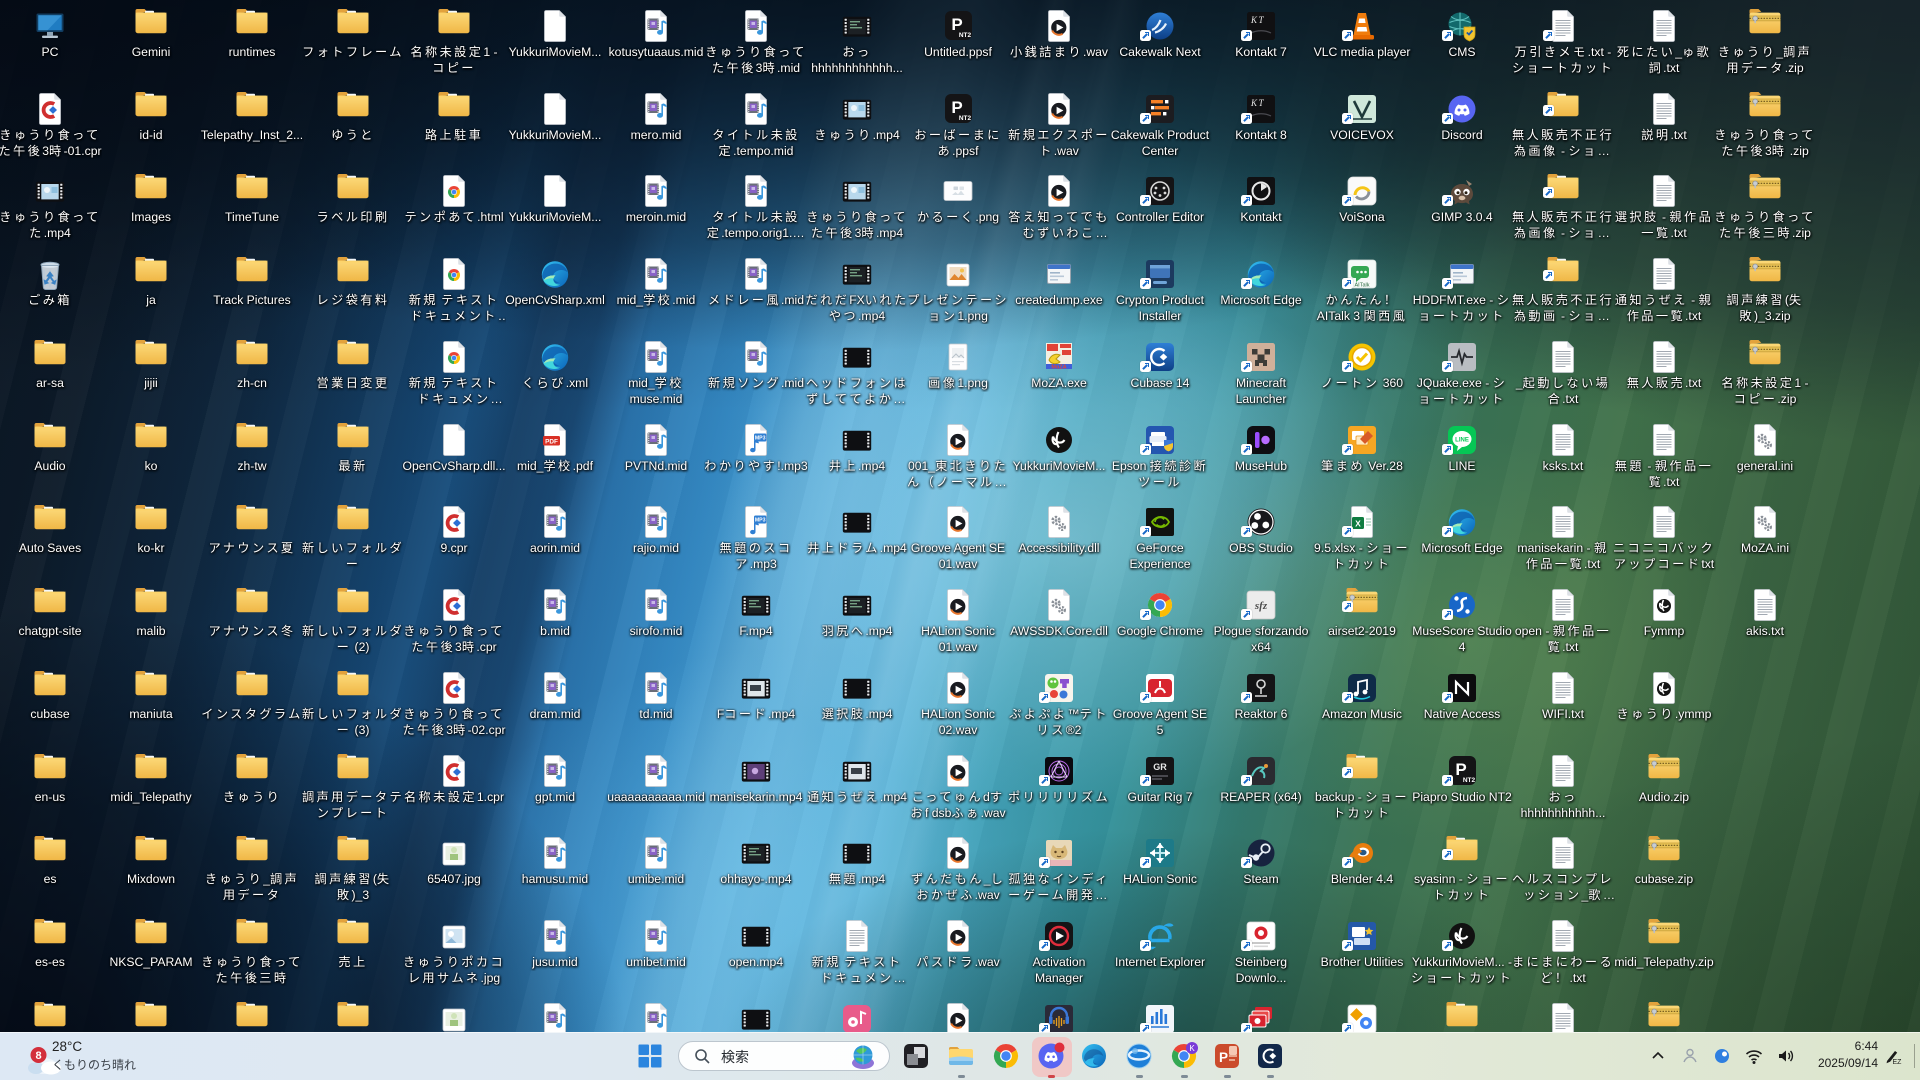  Describe the element at coordinates (1897, 1062) in the screenshot. I see `svg-text: EZ` at that location.